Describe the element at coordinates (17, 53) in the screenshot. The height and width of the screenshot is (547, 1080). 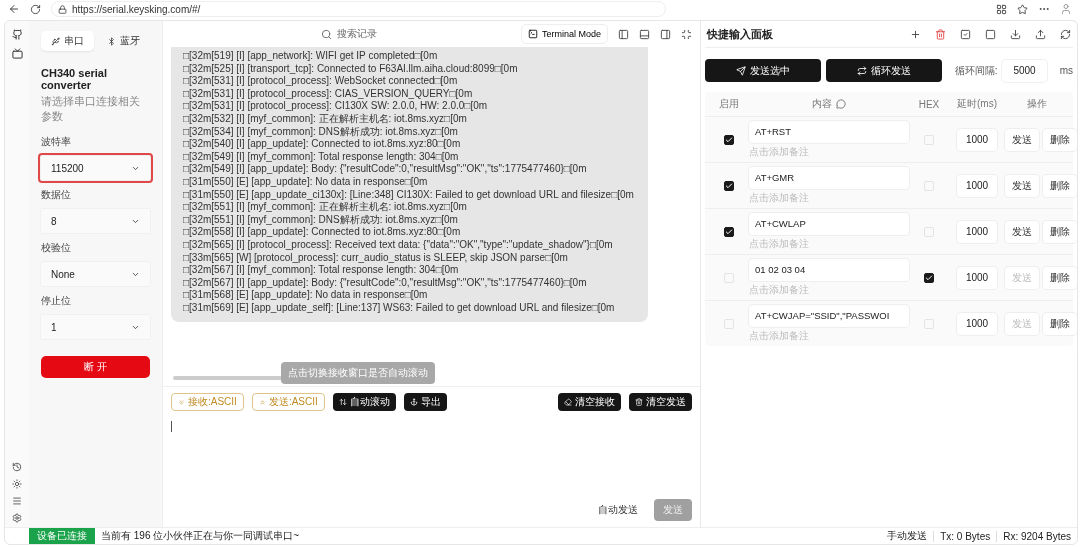
I see `tv-icon` at that location.